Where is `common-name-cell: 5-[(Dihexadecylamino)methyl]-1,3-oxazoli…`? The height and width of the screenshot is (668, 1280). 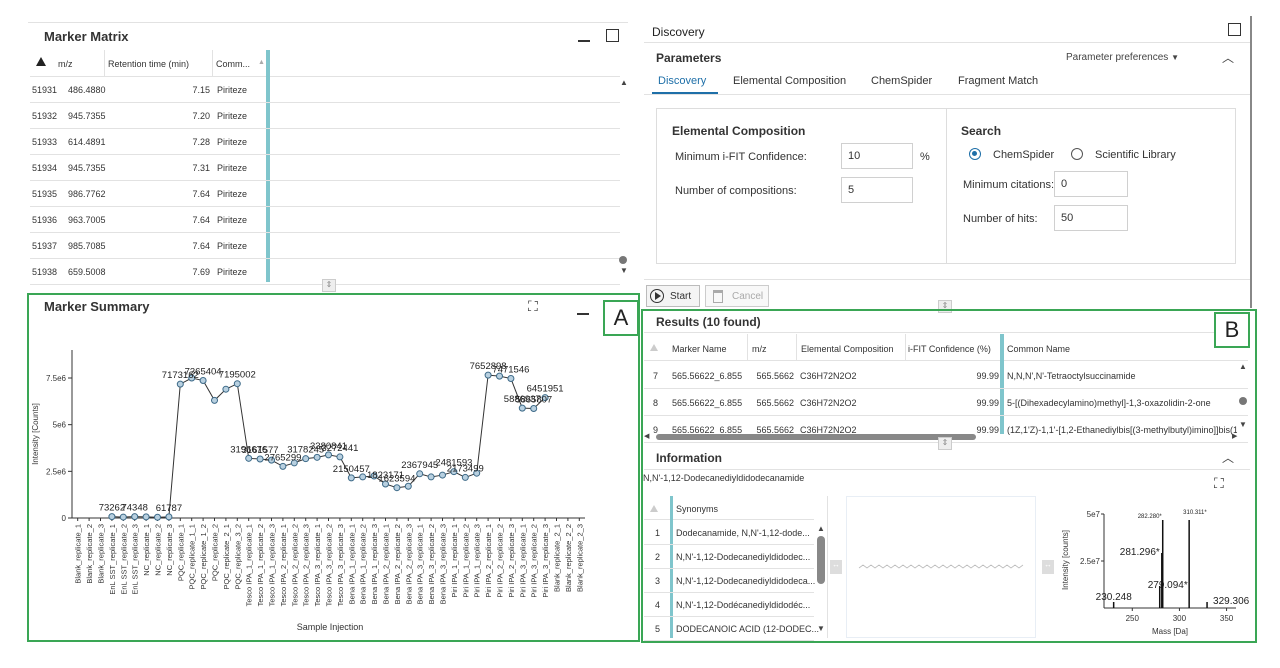
common-name-cell: 5-[(Dihexadecylamino)methyl]-1,3-oxazoli… is located at coordinates (1109, 403).